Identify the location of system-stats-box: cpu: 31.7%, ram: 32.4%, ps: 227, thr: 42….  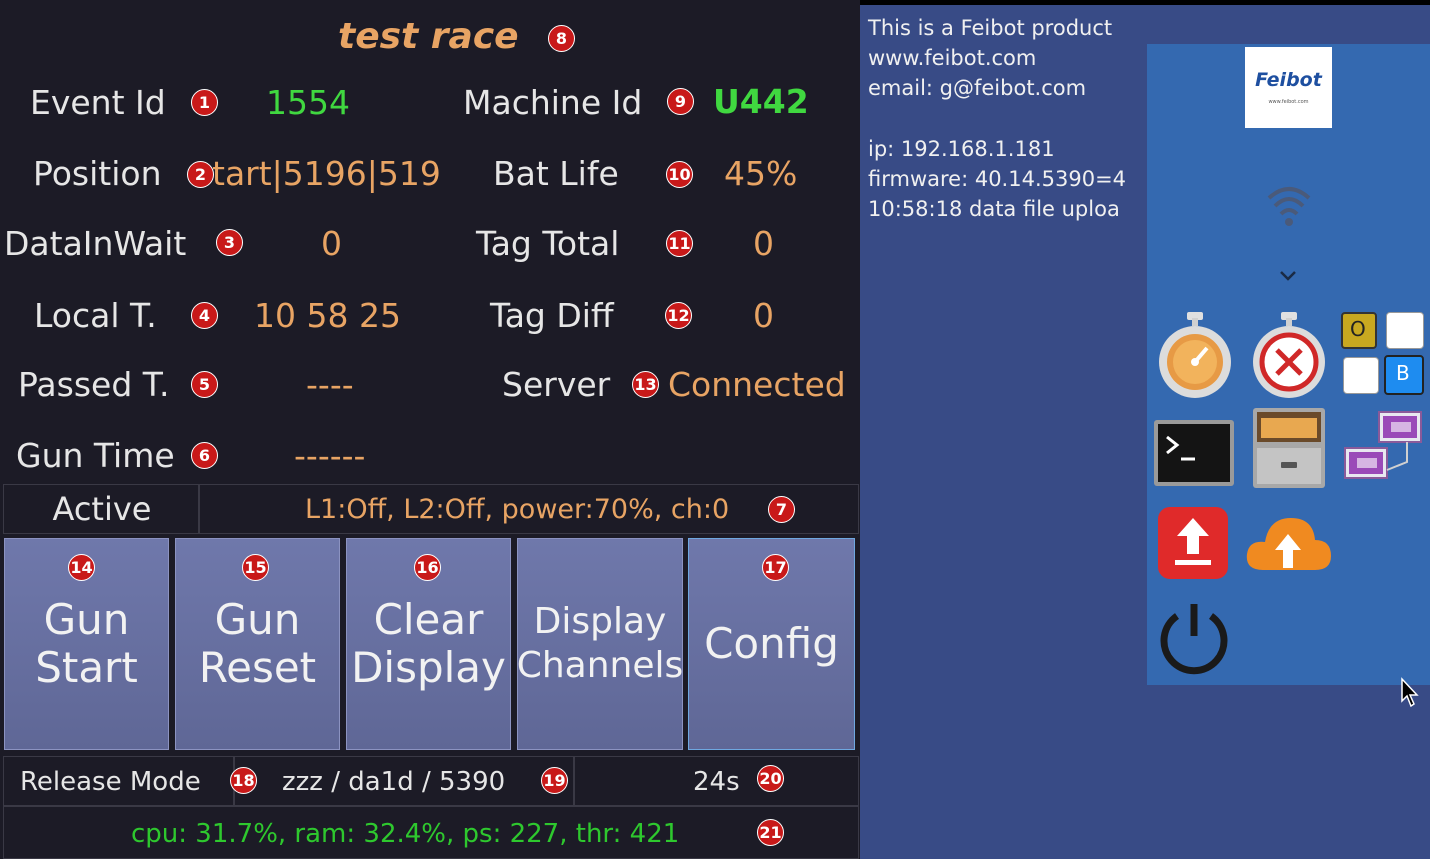
(431, 832).